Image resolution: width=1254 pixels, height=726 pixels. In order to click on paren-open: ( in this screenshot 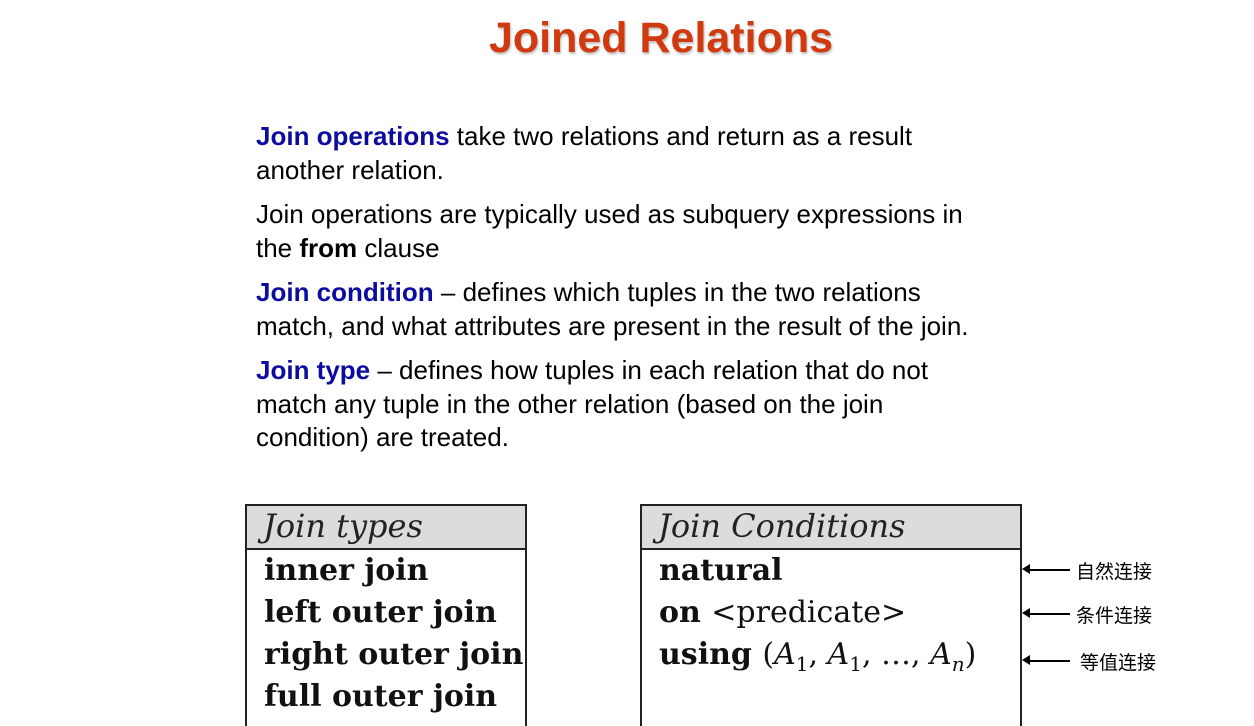, I will do `click(768, 654)`.